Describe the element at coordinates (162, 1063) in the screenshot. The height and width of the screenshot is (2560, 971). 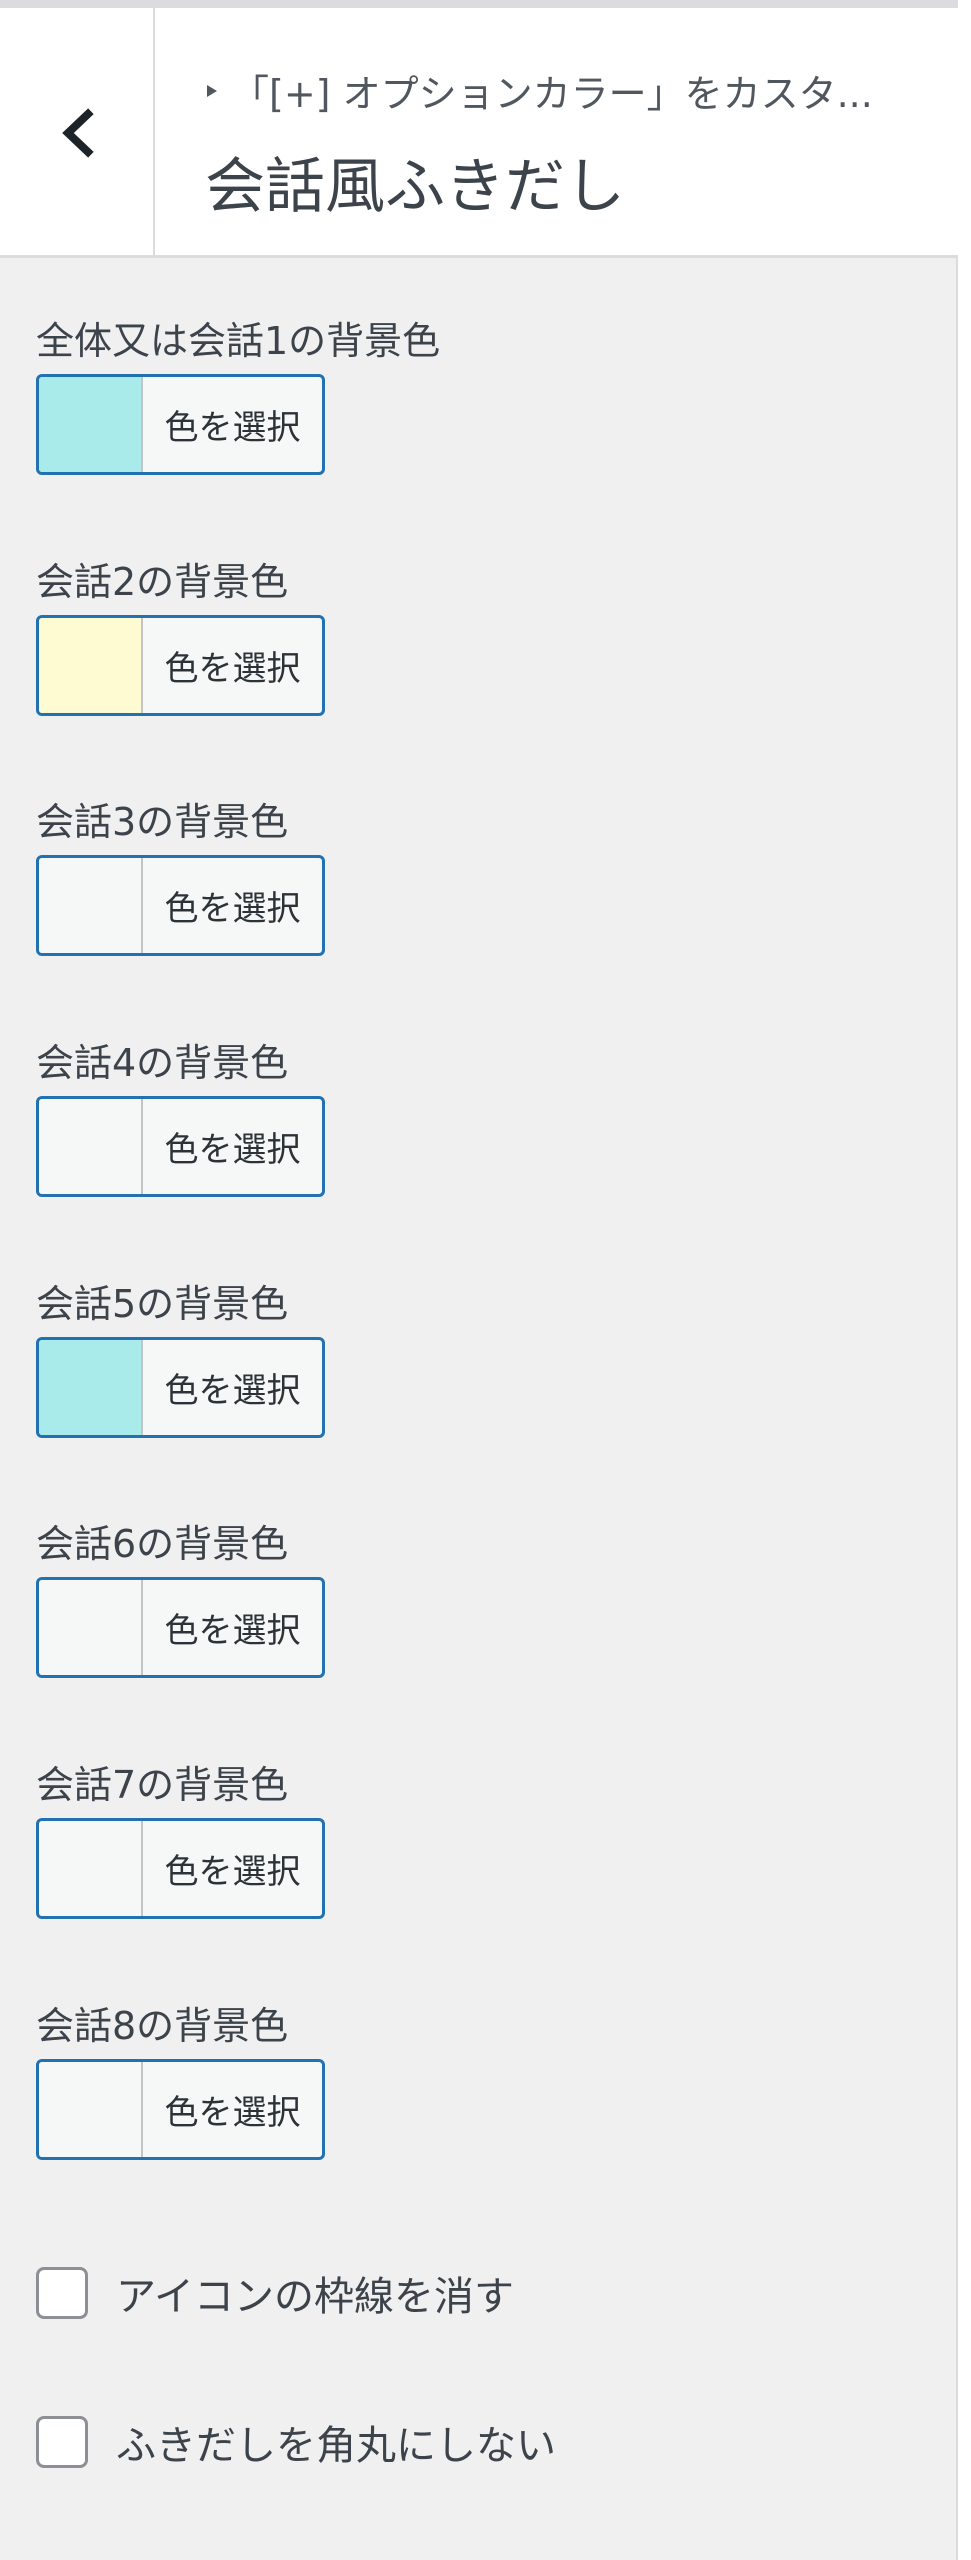
I see `color-setting-label: 会話4の背景色` at that location.